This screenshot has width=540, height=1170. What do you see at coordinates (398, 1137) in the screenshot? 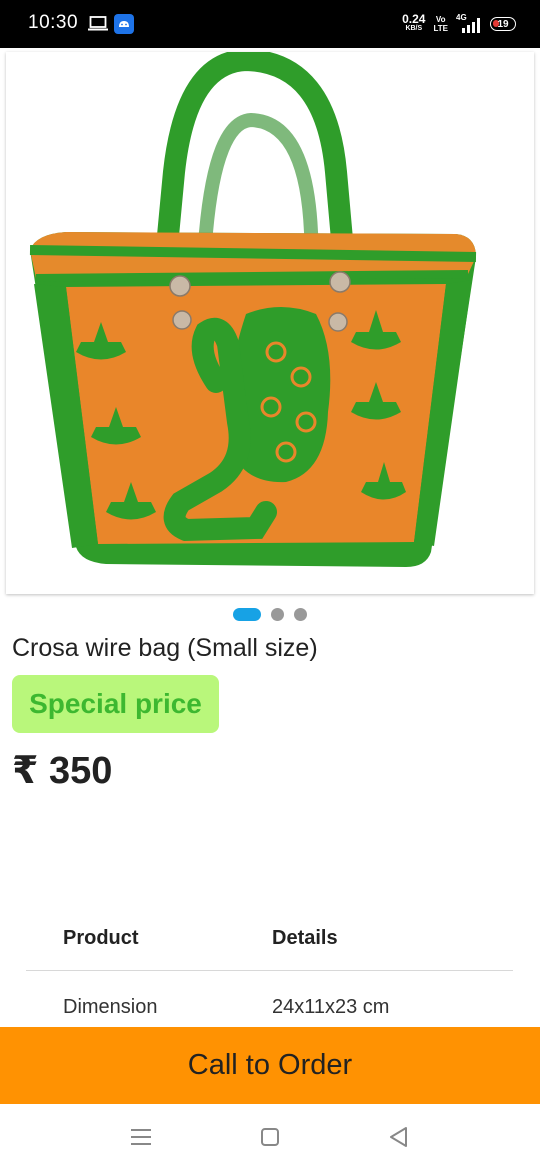
I see `back-icon` at bounding box center [398, 1137].